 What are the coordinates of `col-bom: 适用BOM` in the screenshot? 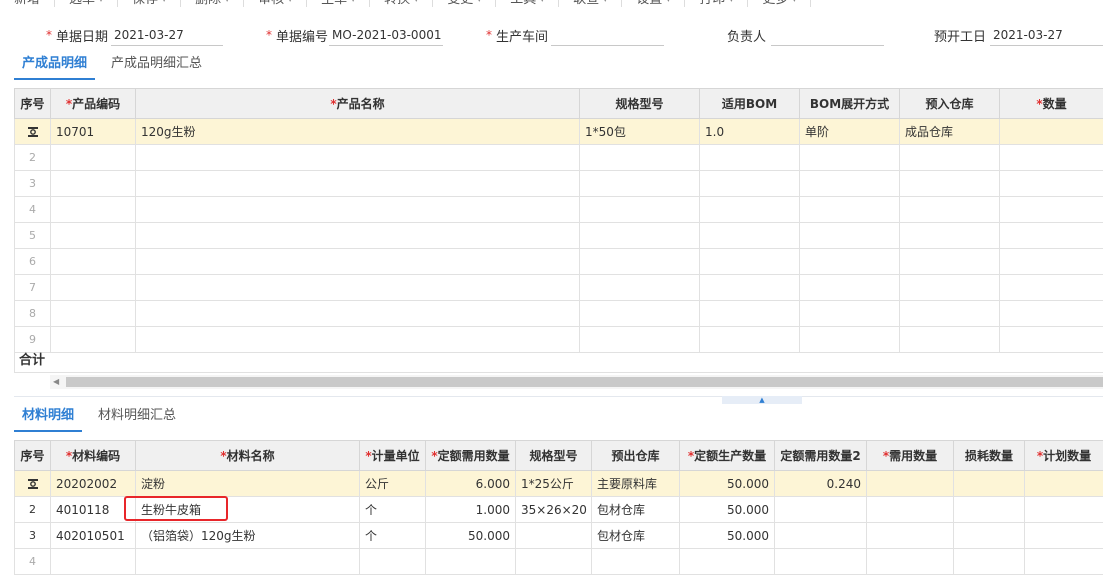 It's located at (750, 104).